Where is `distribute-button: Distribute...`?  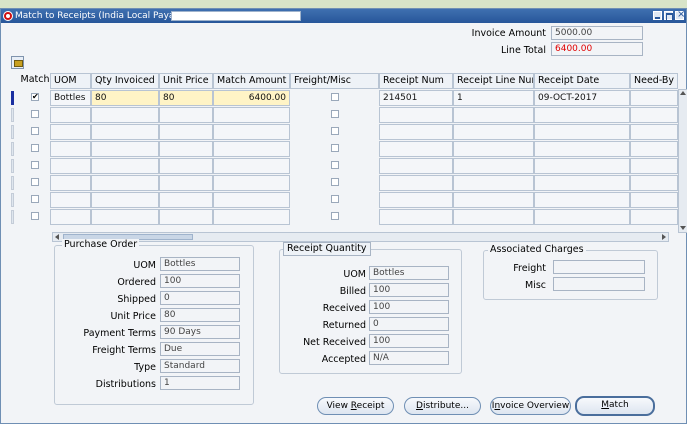
distribute-button: Distribute... is located at coordinates (442, 406).